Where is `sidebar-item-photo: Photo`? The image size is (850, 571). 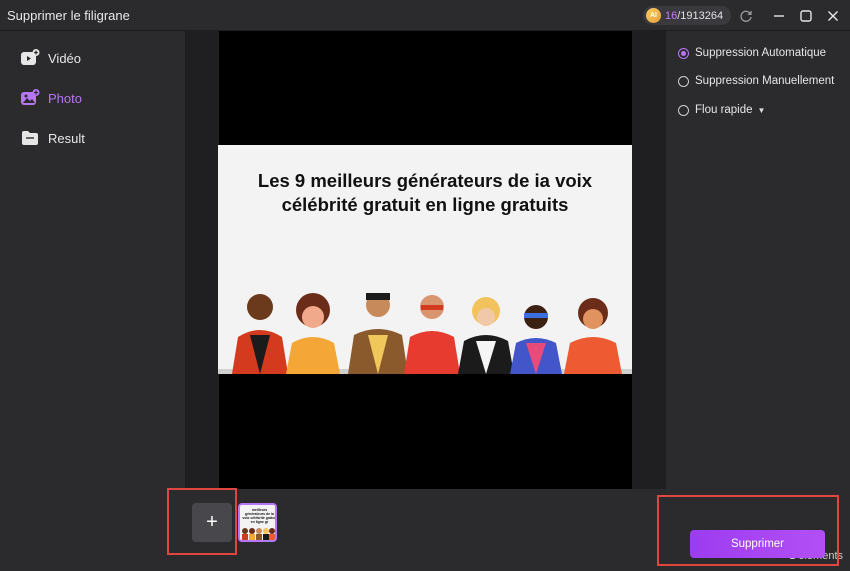
sidebar-item-photo: Photo is located at coordinates (51, 98).